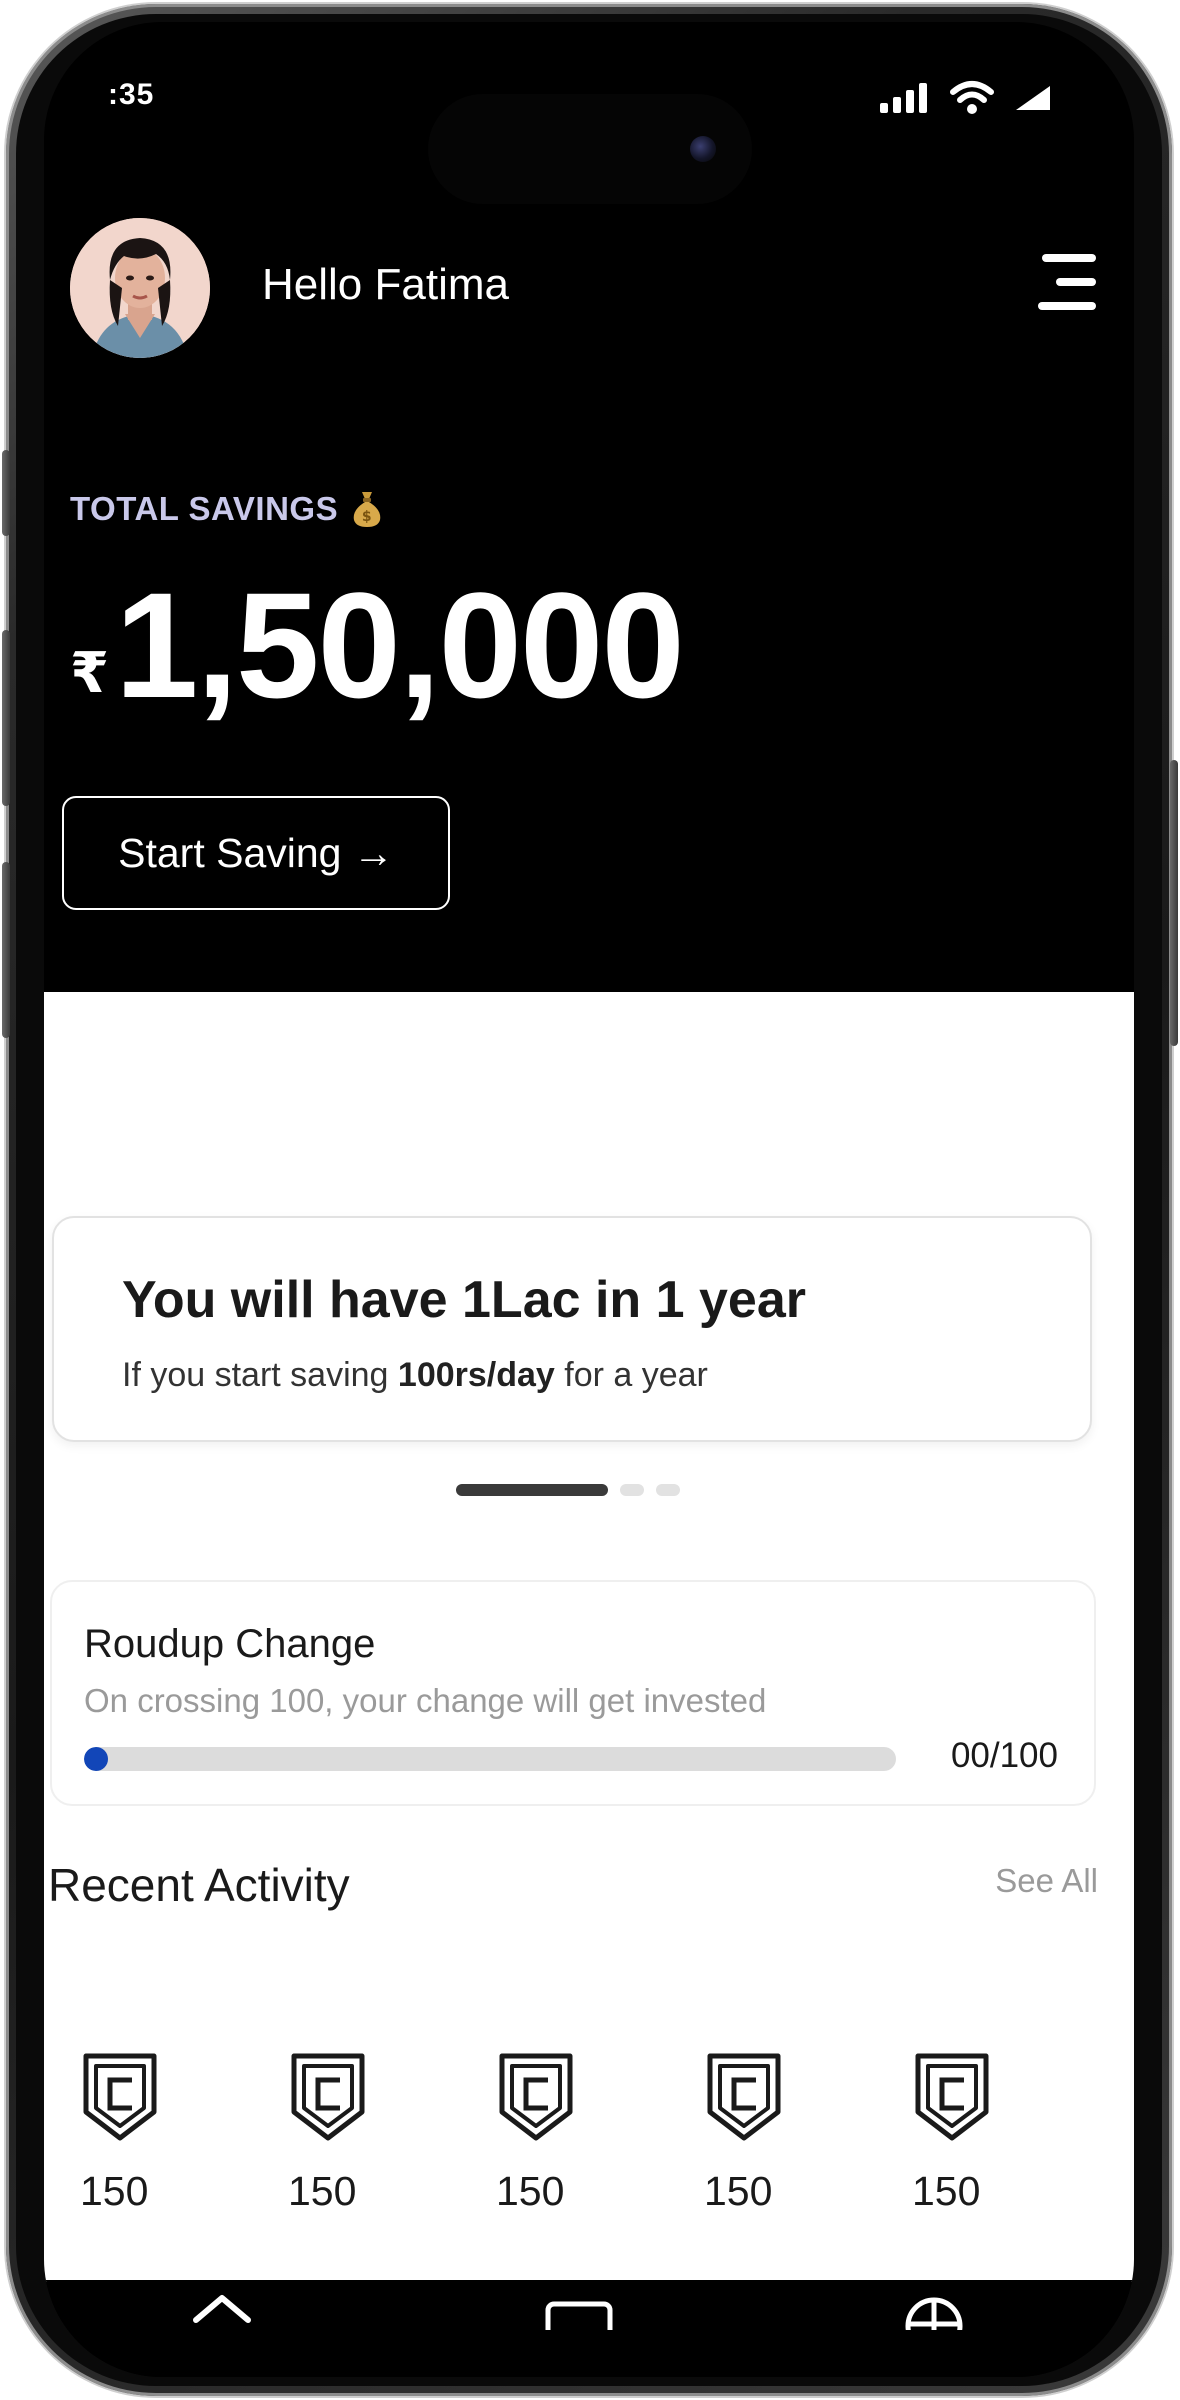 Image resolution: width=1180 pixels, height=2400 pixels. I want to click on recent-activity-title: Recent Activity, so click(199, 1885).